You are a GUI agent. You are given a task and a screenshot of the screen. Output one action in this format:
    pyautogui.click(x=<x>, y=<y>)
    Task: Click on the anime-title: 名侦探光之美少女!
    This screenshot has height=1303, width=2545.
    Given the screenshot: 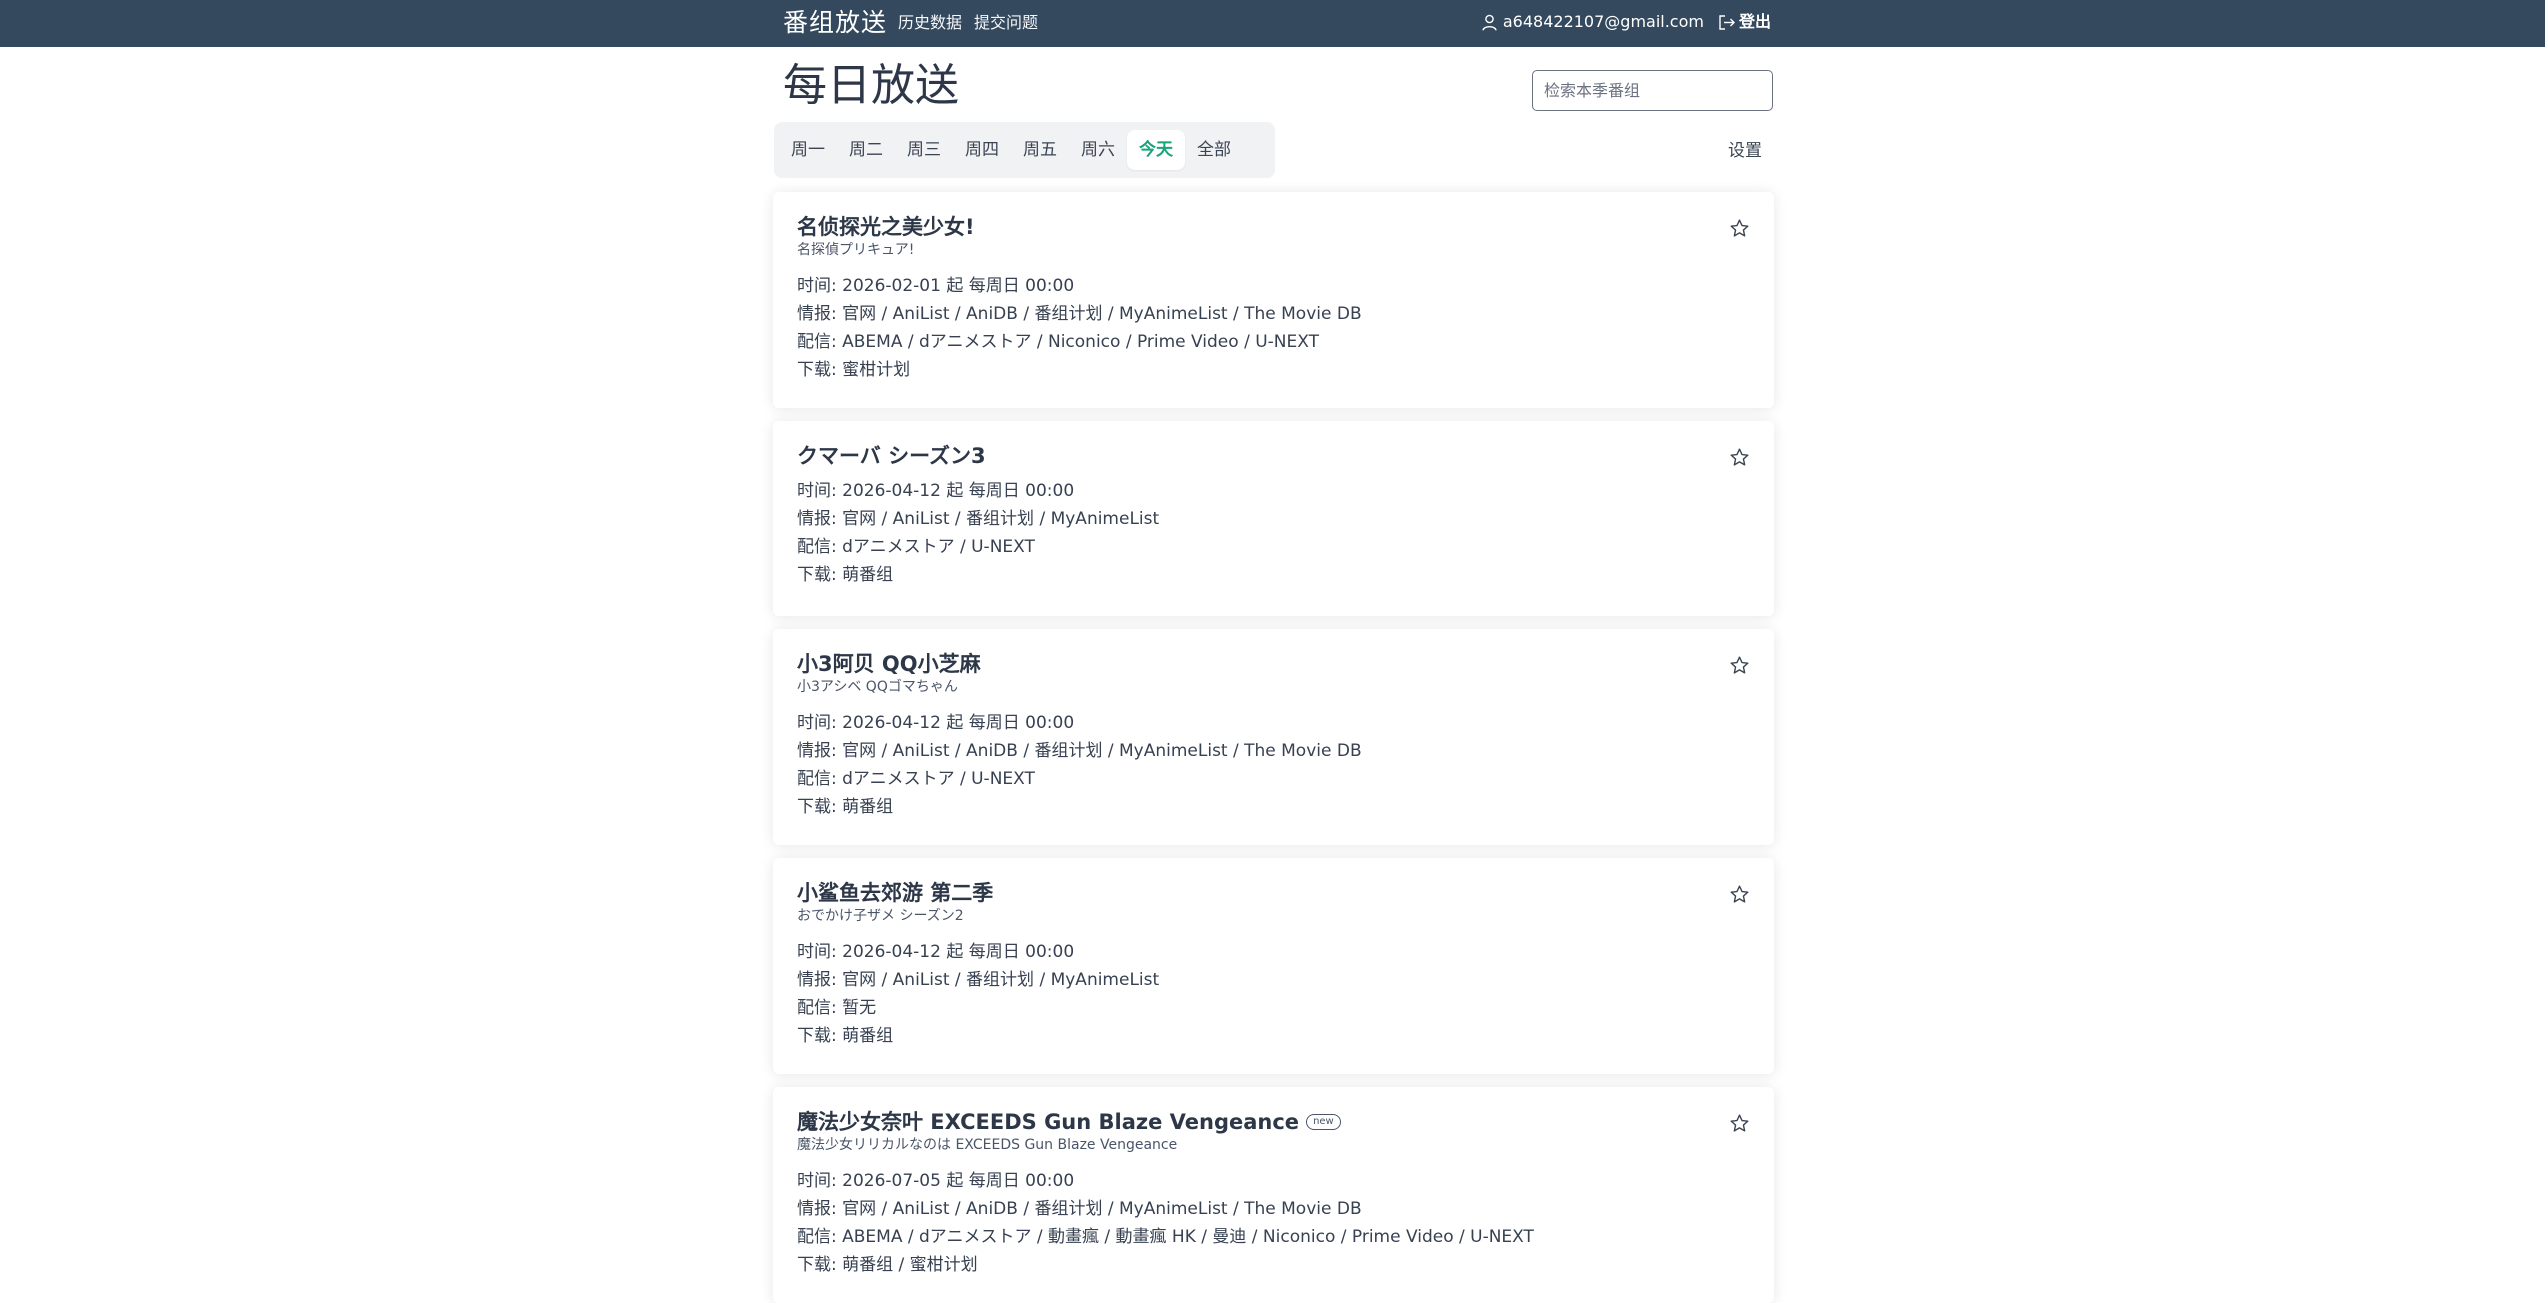 What is the action you would take?
    pyautogui.click(x=886, y=227)
    